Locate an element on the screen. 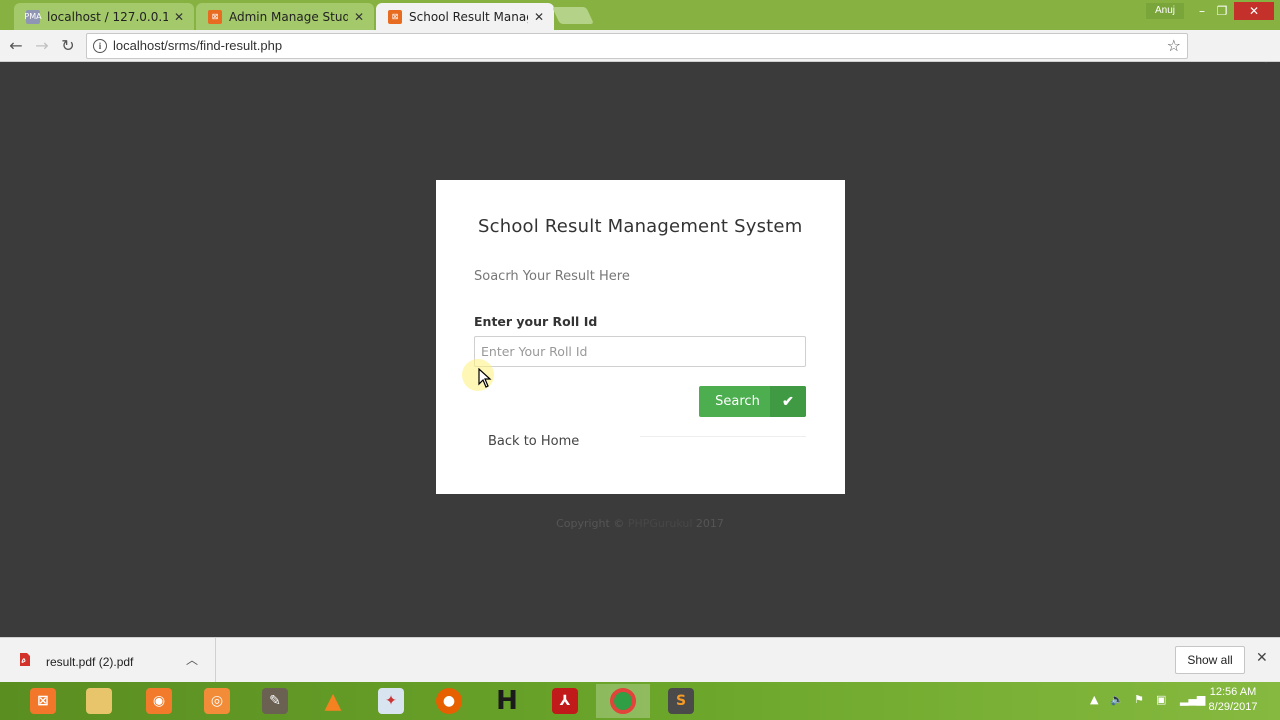  tab-title: School Result Manageme is located at coordinates (468, 16).